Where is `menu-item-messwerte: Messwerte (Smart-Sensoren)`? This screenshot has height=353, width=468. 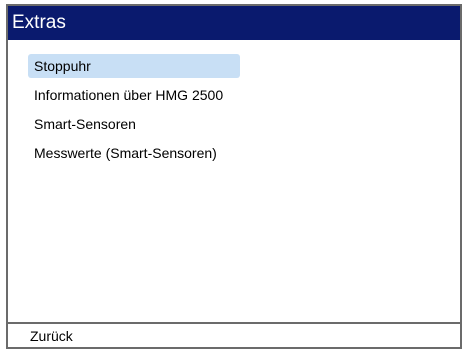 menu-item-messwerte: Messwerte (Smart-Sensoren) is located at coordinates (134, 153).